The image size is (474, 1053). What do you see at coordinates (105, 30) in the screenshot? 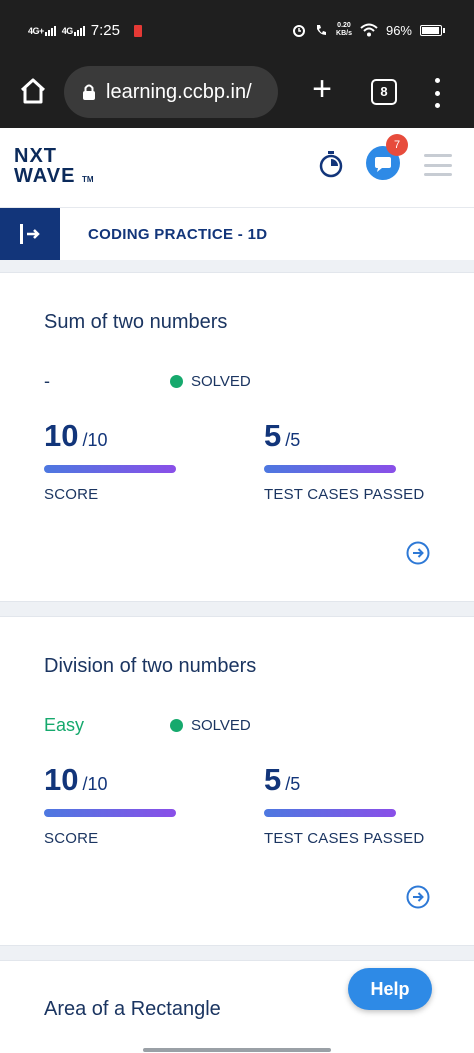
I see `clock: 7:25` at bounding box center [105, 30].